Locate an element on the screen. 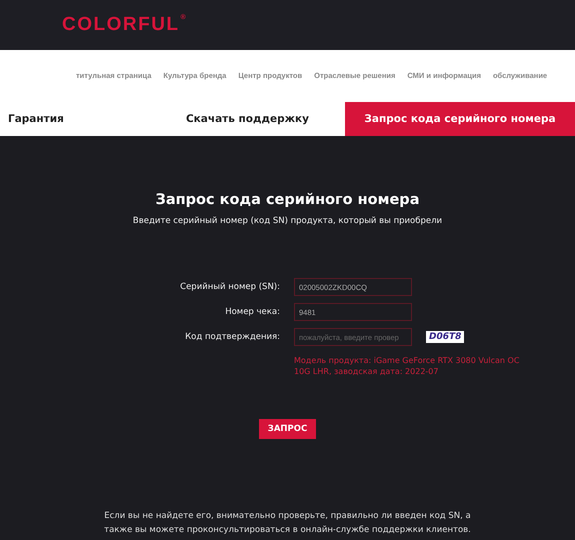  result-text: Модель продукта: iGame GeForce RTX 3080 Vulcan OC 10G LHR, заводская дата: 2022-07 is located at coordinates (407, 366).